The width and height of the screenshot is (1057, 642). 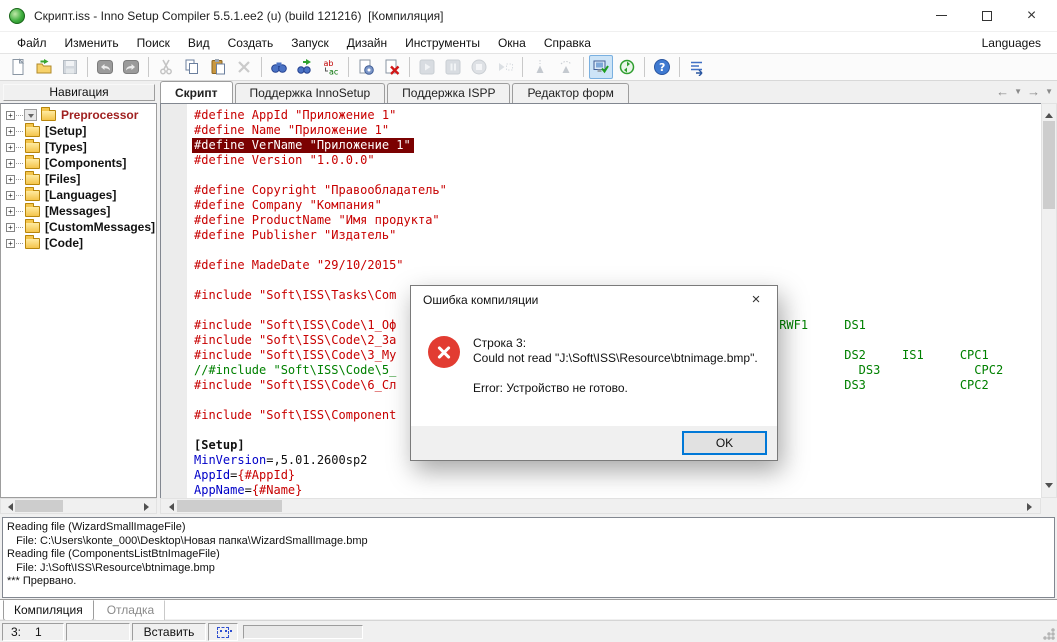 I want to click on menu-item-Запуск: Запуск, so click(x=310, y=43).